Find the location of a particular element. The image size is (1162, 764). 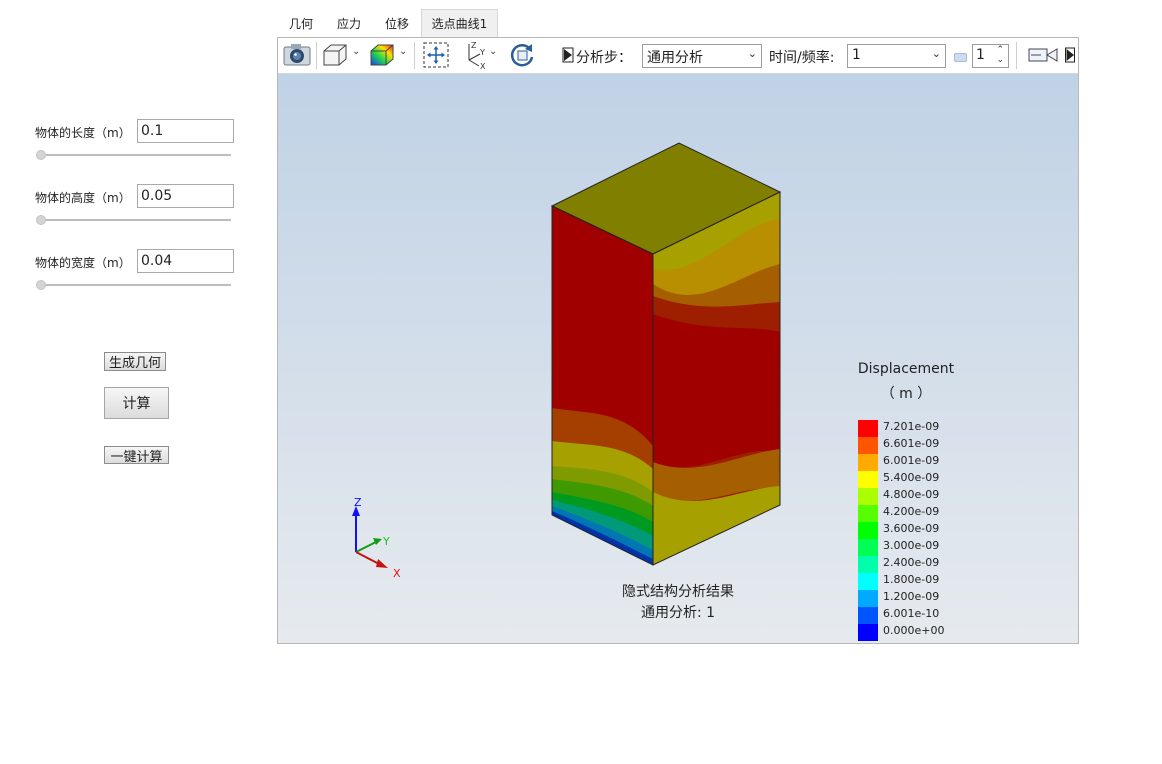

viewer-toolbar: ⌄ ⌄ Z Y X ⌄ 分析步： 通用分析 ⌄ 时间/频率: 1 ⌄ 1 ⌃ ⌄ is located at coordinates (678, 56).